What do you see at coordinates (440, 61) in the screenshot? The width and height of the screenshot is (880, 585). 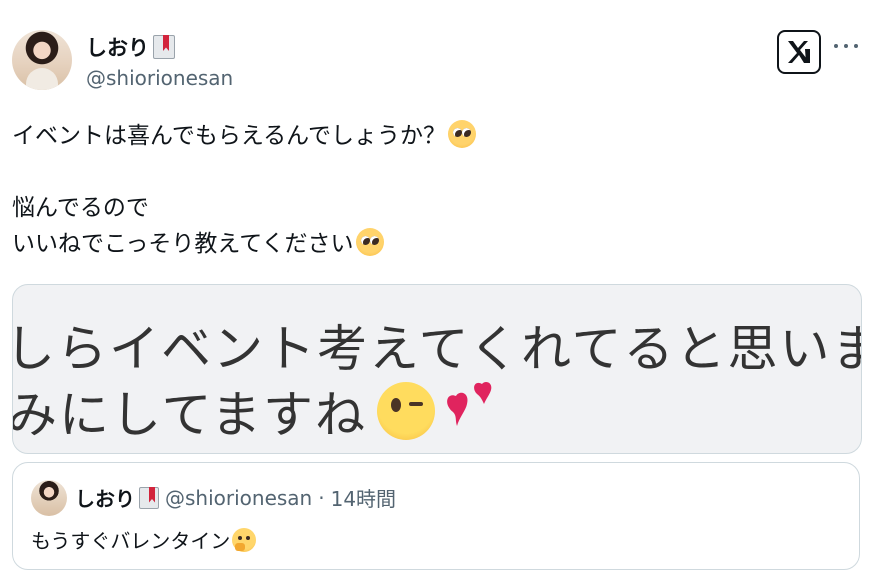 I see `tweet-header: しおり @shiorionesan` at bounding box center [440, 61].